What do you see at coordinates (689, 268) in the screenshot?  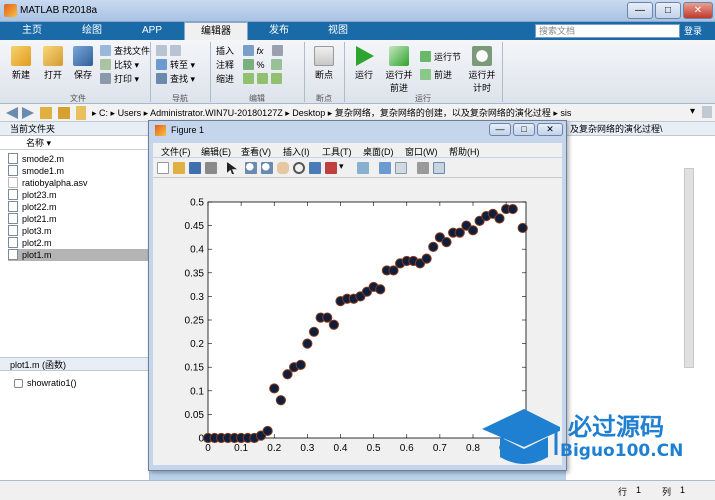 I see `scrollbar` at bounding box center [689, 268].